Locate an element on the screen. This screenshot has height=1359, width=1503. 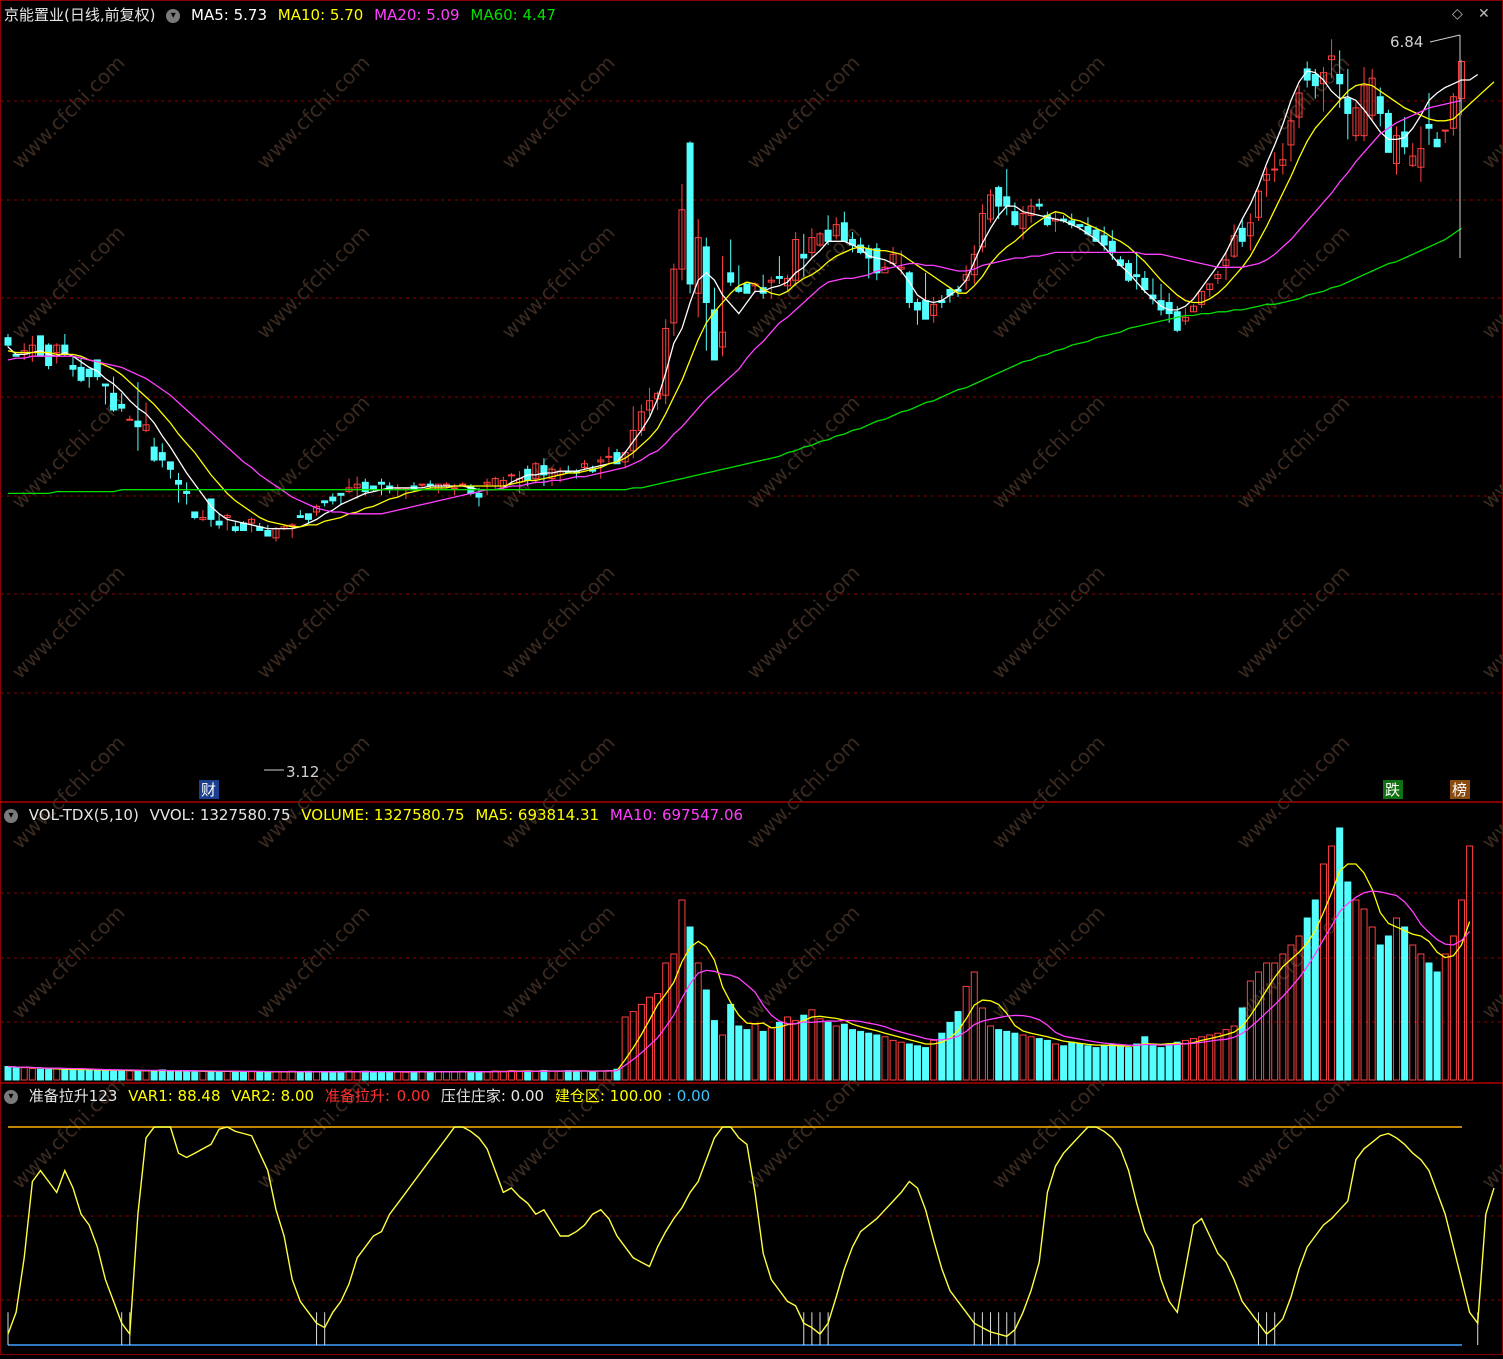
vol-indicator-name: VOL-TDX(5,10) is located at coordinates (84, 815).